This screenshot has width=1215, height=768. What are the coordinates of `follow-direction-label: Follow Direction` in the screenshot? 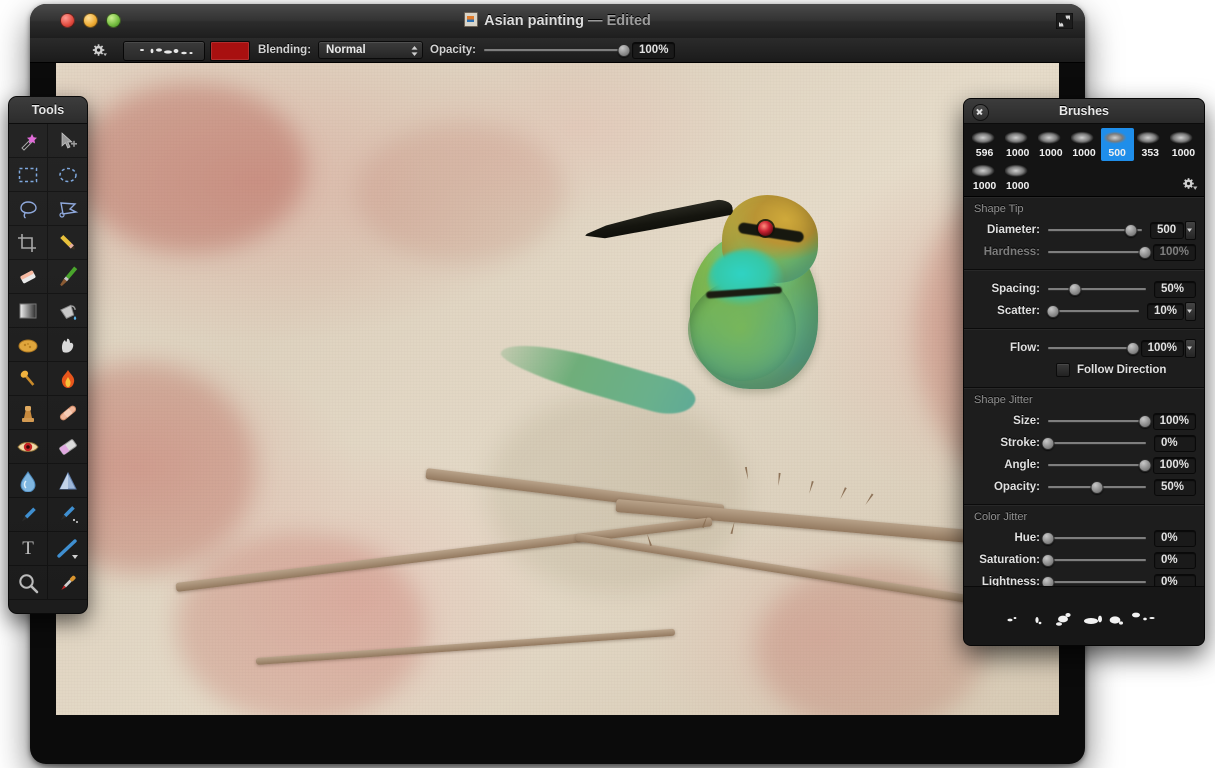 It's located at (1122, 370).